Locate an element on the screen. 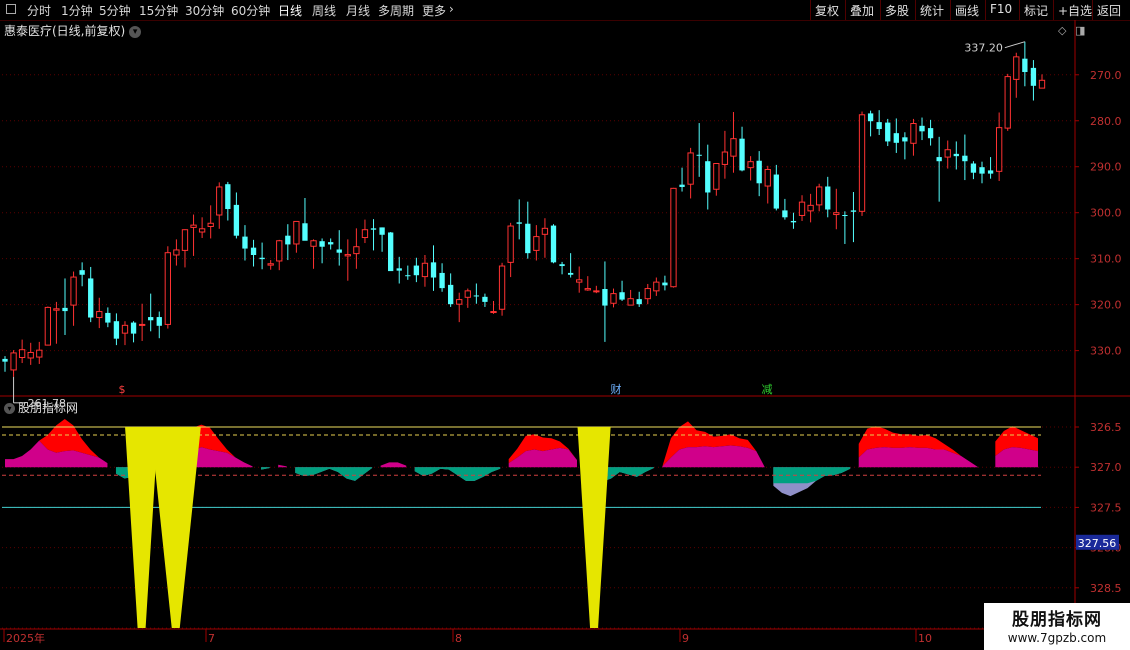  main-y-tick-label: 280.0 is located at coordinates (1106, 121).